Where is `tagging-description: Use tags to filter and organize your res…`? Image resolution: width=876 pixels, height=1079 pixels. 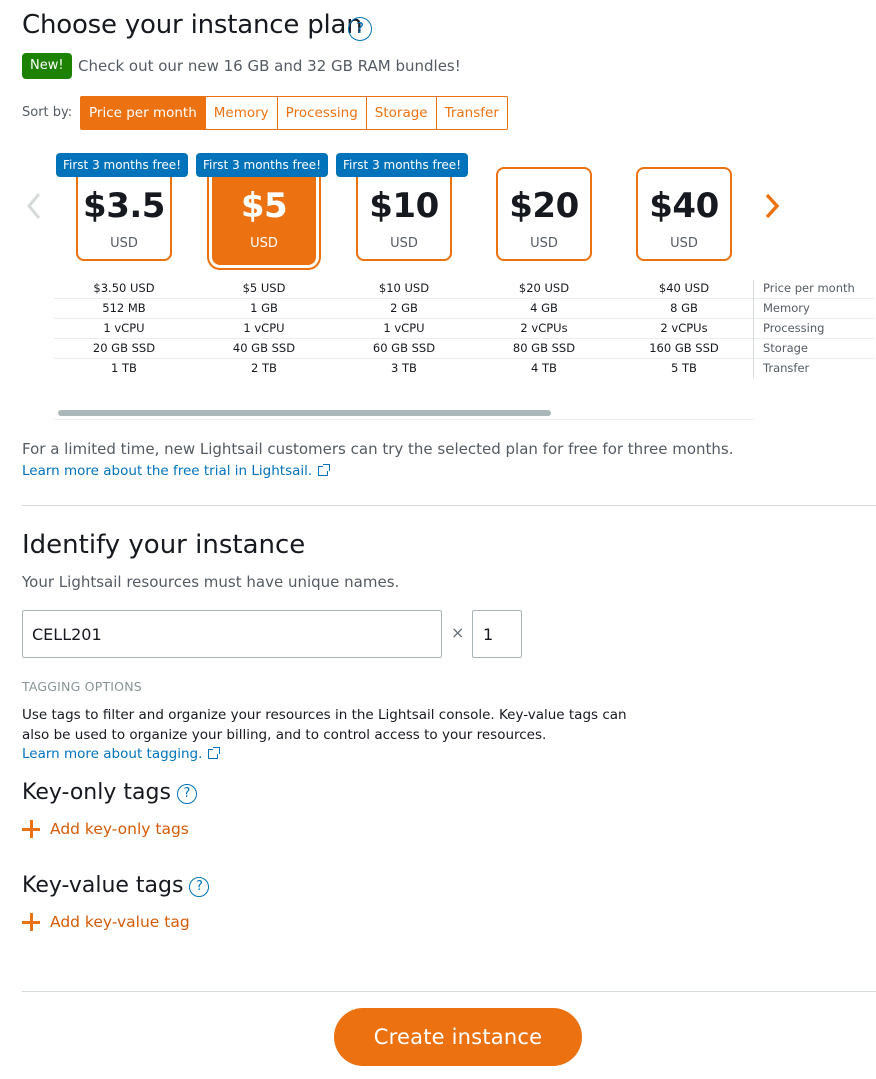 tagging-description: Use tags to filter and organize your res… is located at coordinates (324, 725).